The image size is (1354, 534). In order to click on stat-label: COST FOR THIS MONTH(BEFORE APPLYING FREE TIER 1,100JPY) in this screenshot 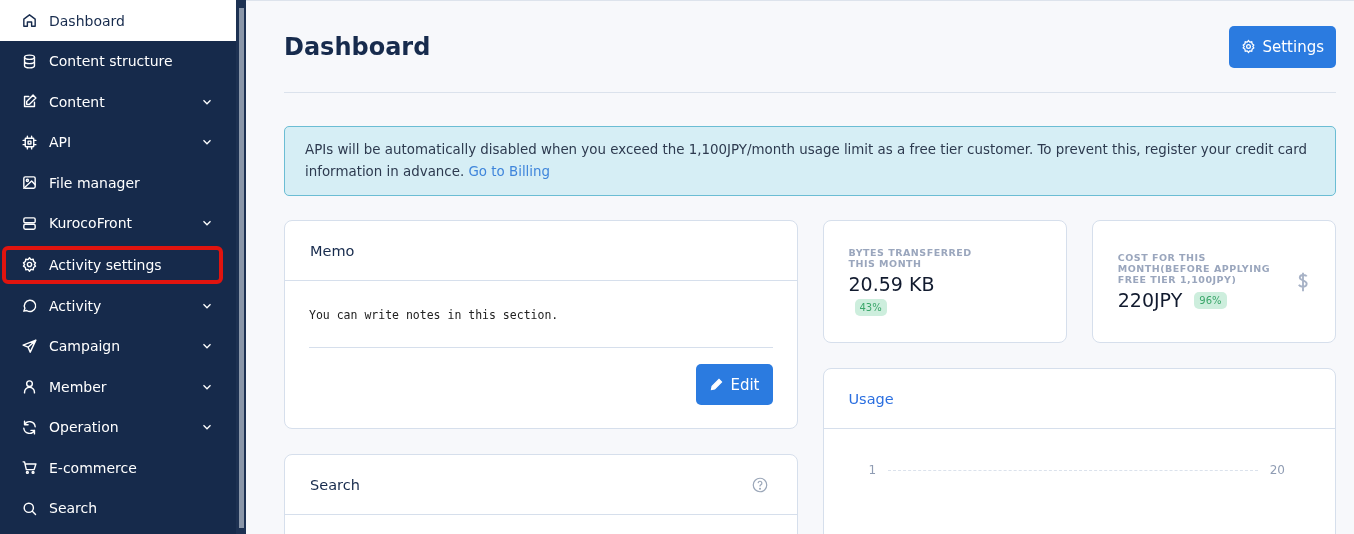, I will do `click(1194, 268)`.